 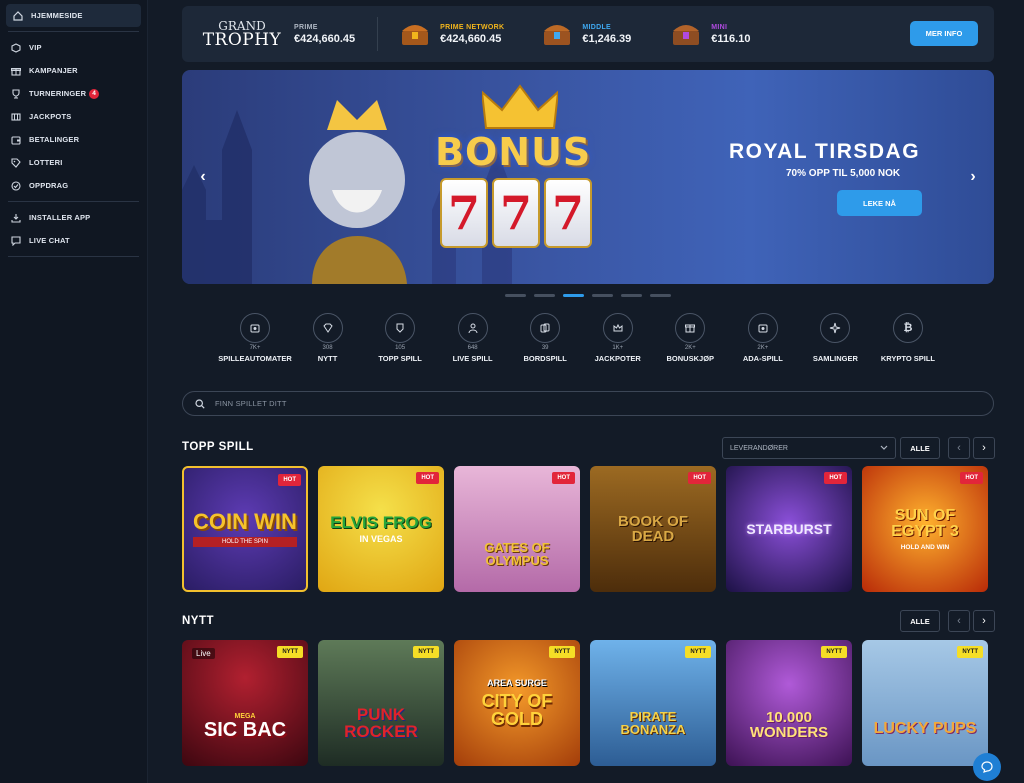 I want to click on divider, so click(x=378, y=34).